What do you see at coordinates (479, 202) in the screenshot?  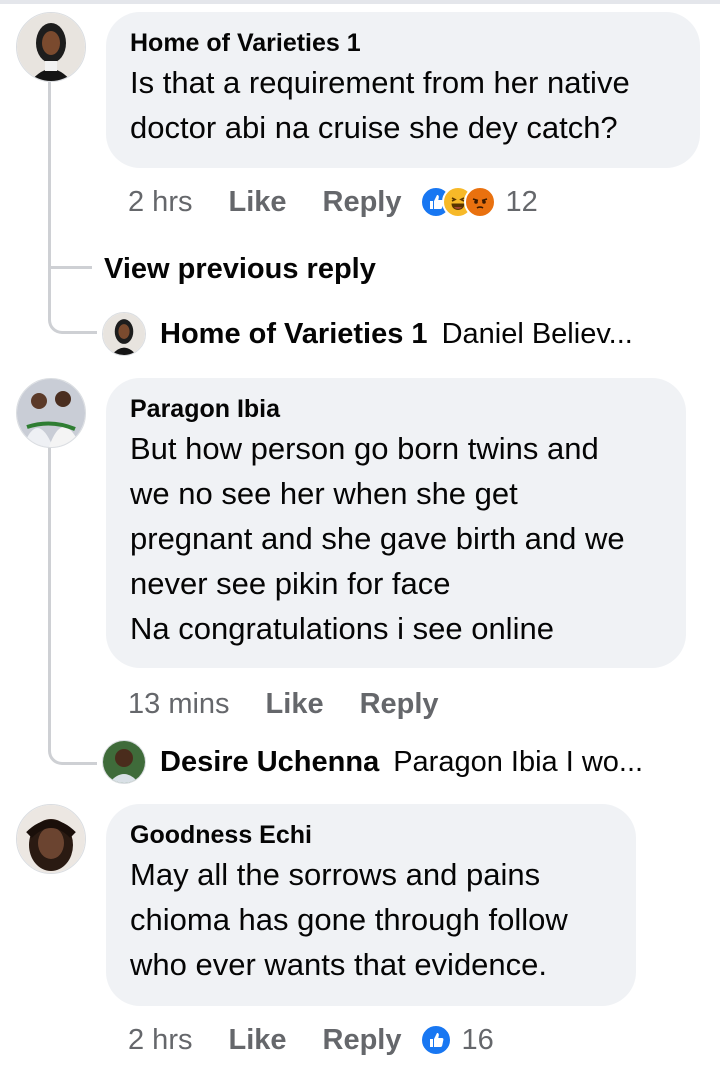 I see `angry-icon` at bounding box center [479, 202].